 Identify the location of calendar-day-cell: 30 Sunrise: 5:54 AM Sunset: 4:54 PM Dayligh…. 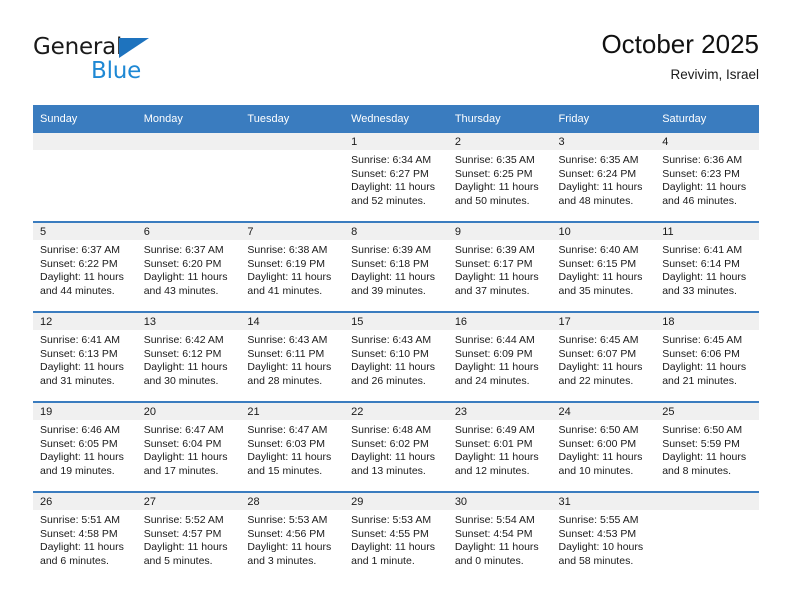
(499, 536).